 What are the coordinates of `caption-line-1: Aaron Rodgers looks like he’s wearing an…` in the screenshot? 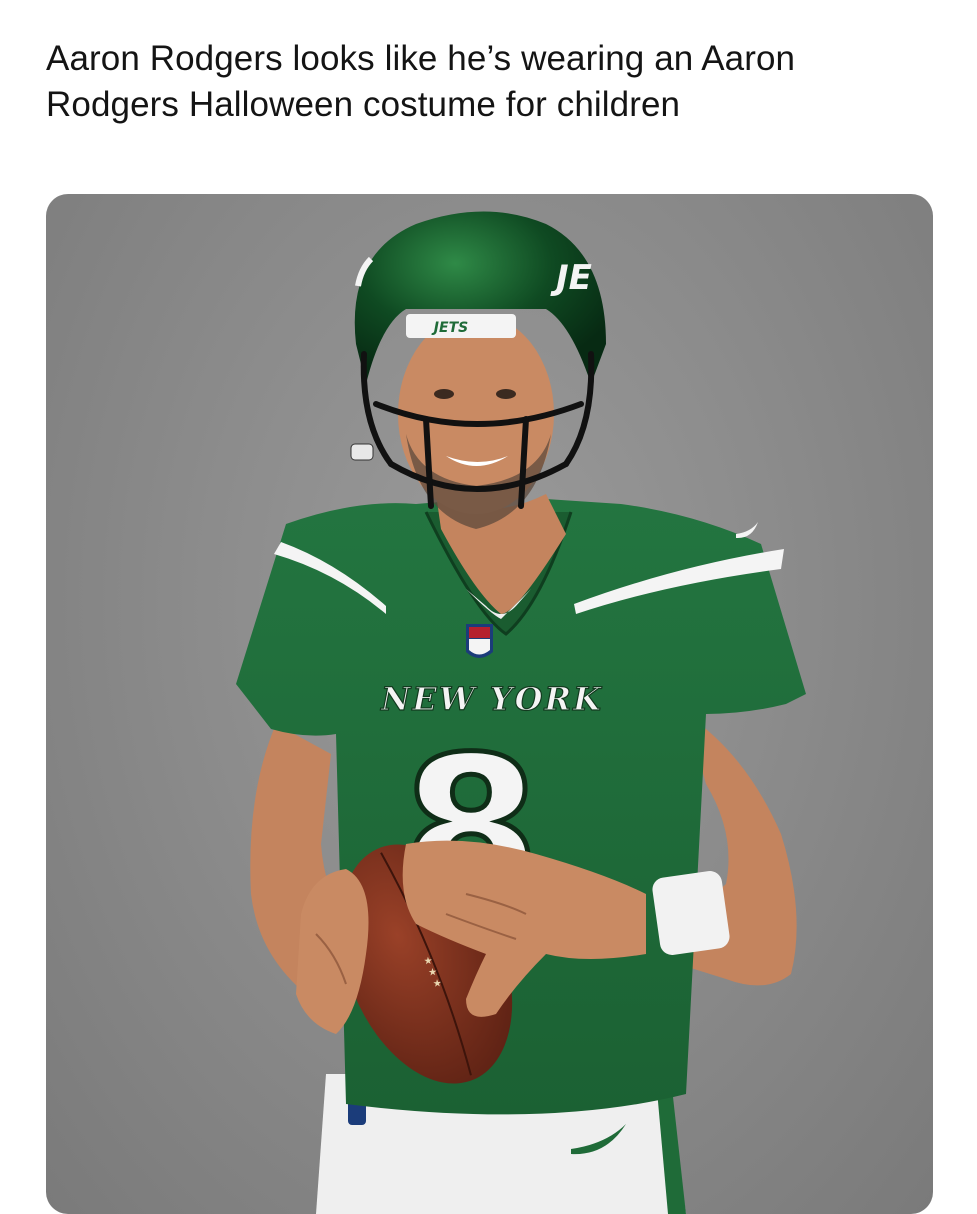 It's located at (421, 58).